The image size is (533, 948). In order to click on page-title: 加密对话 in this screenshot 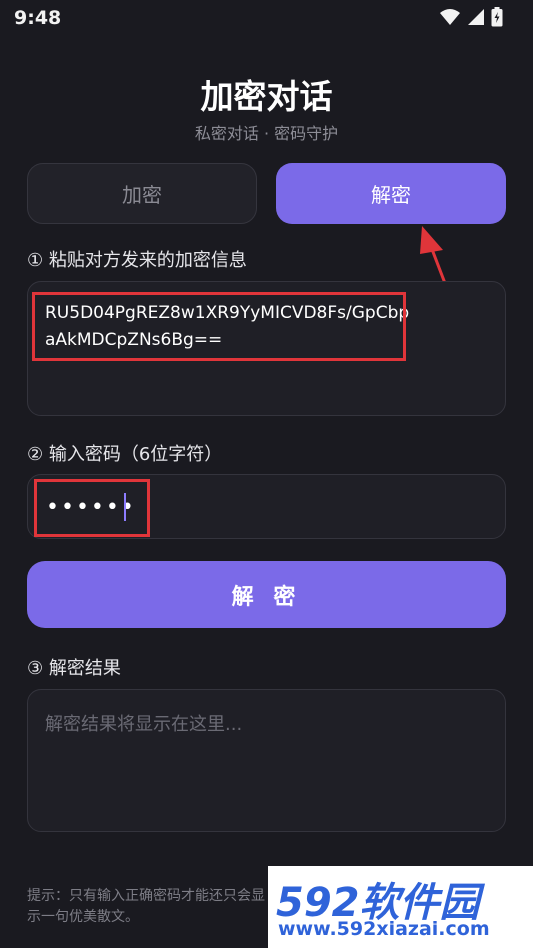, I will do `click(266, 96)`.